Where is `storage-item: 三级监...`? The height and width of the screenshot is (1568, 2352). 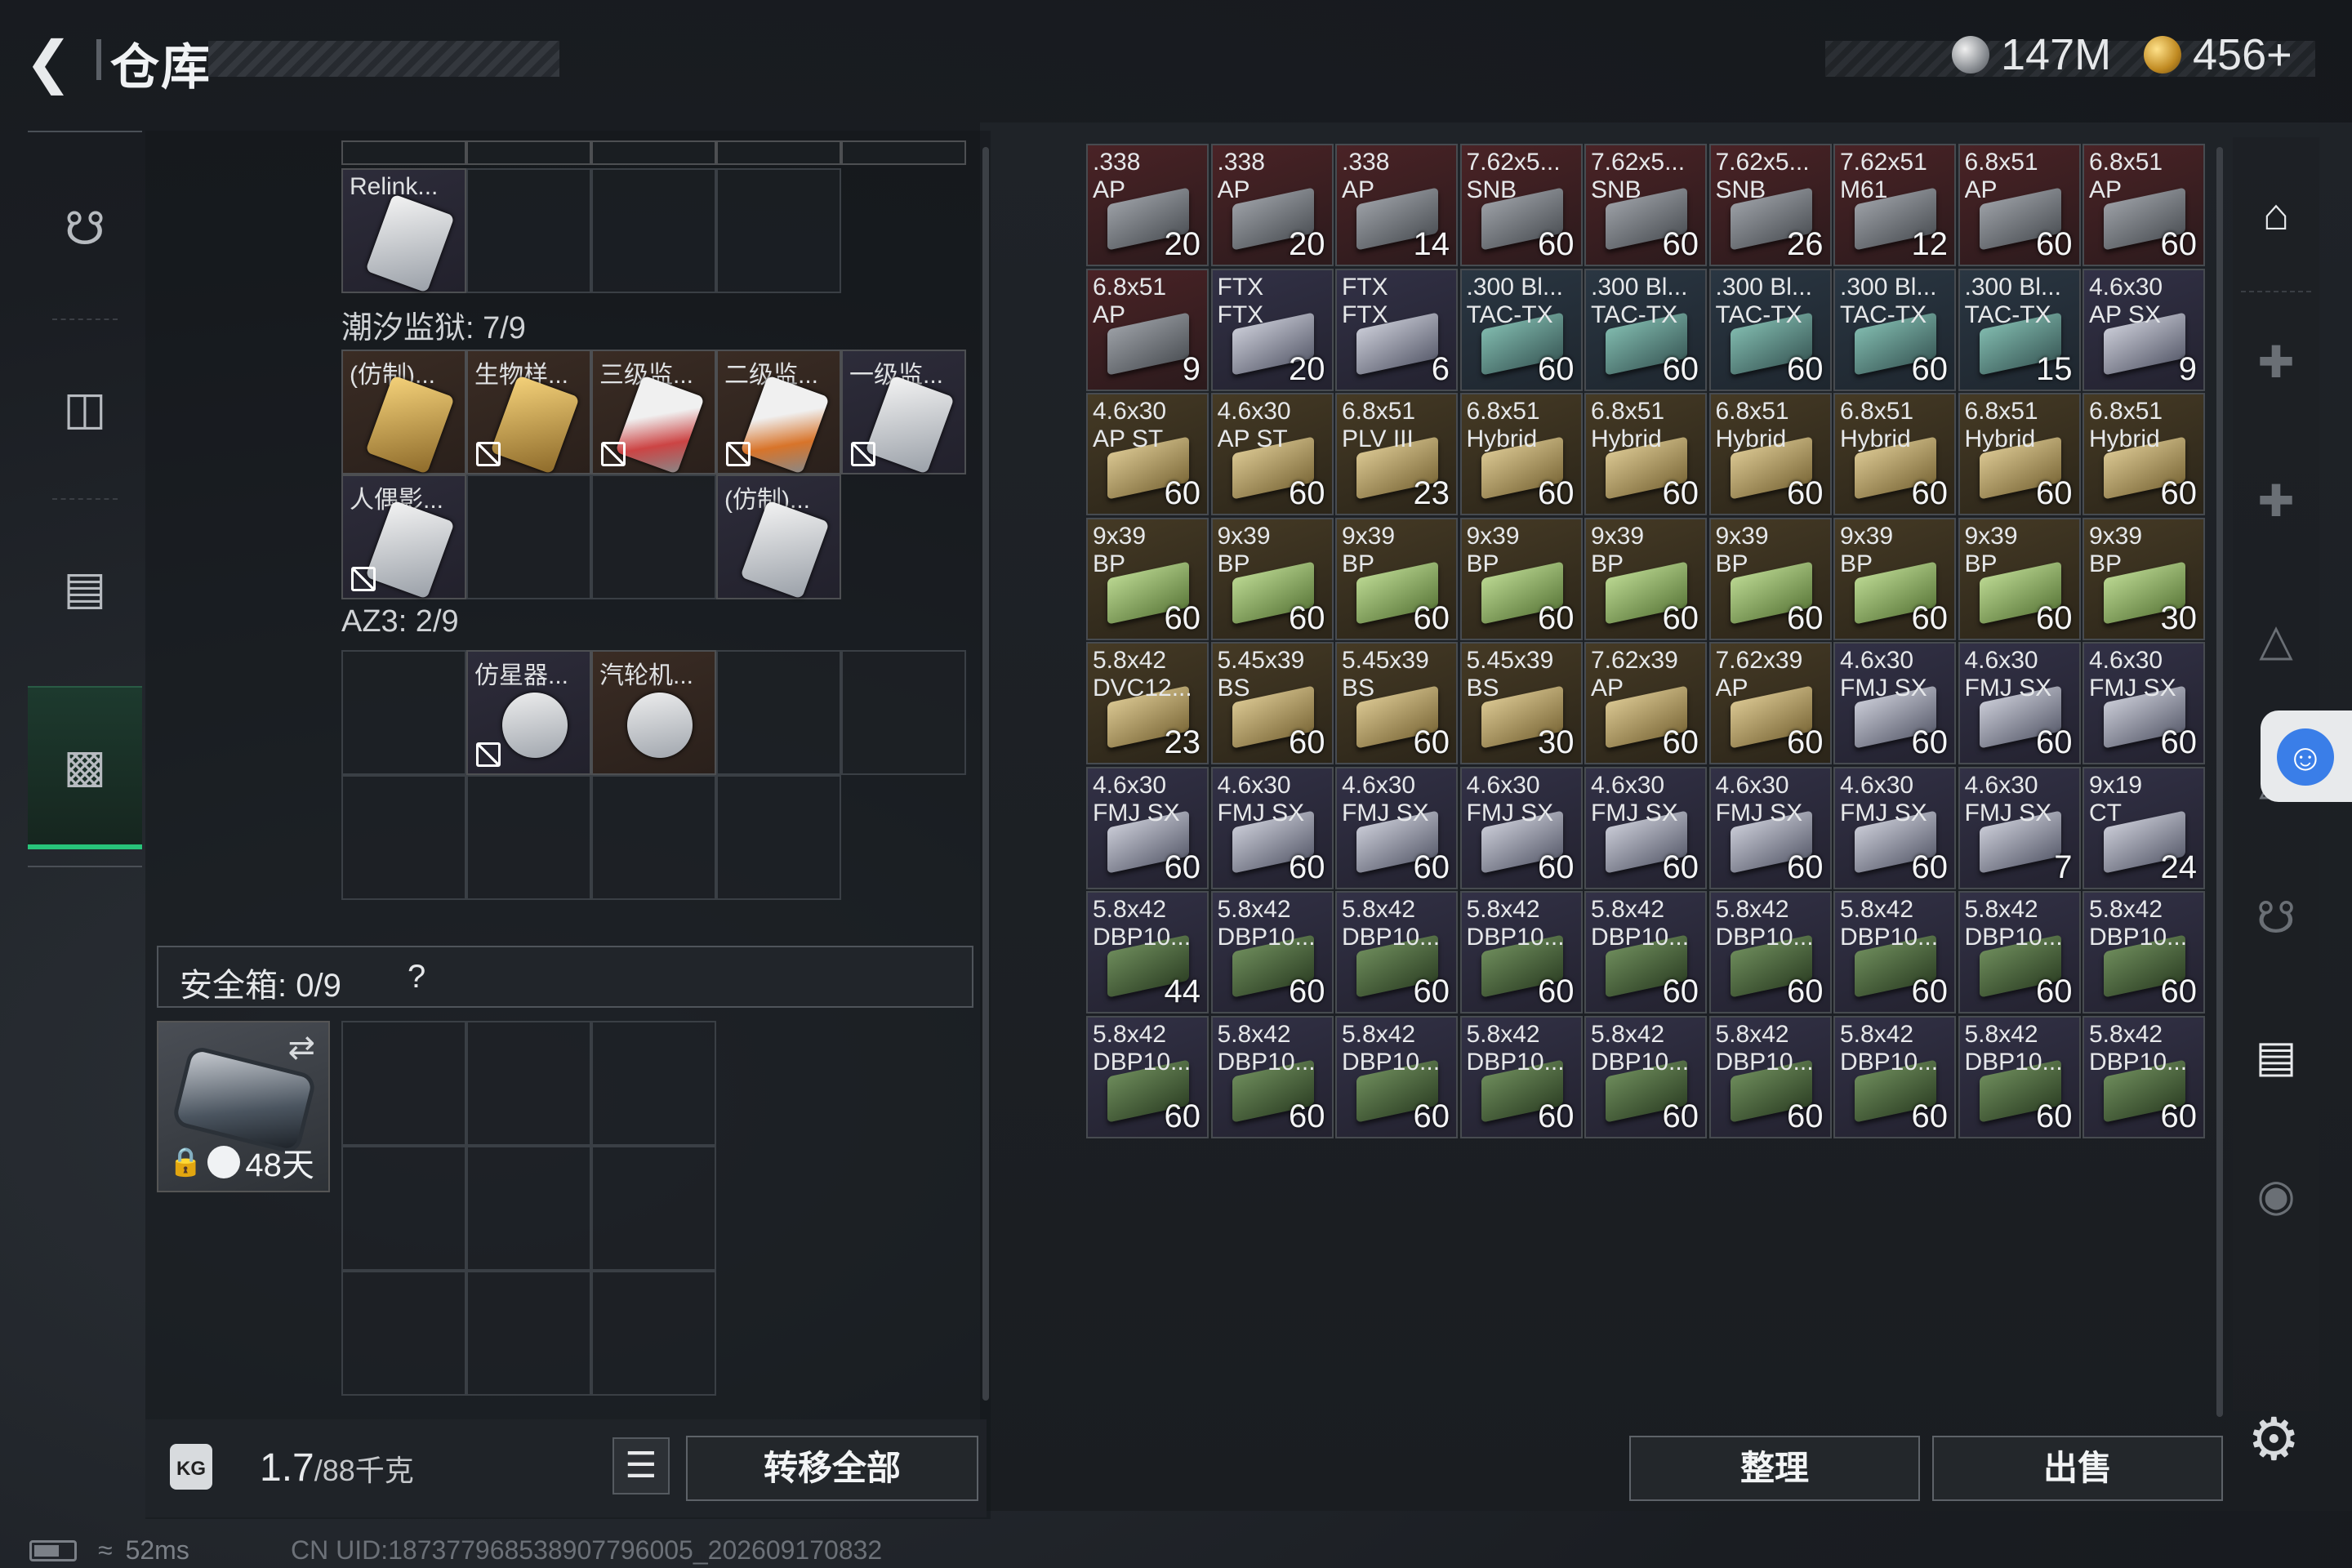
storage-item: 三级监... is located at coordinates (653, 412).